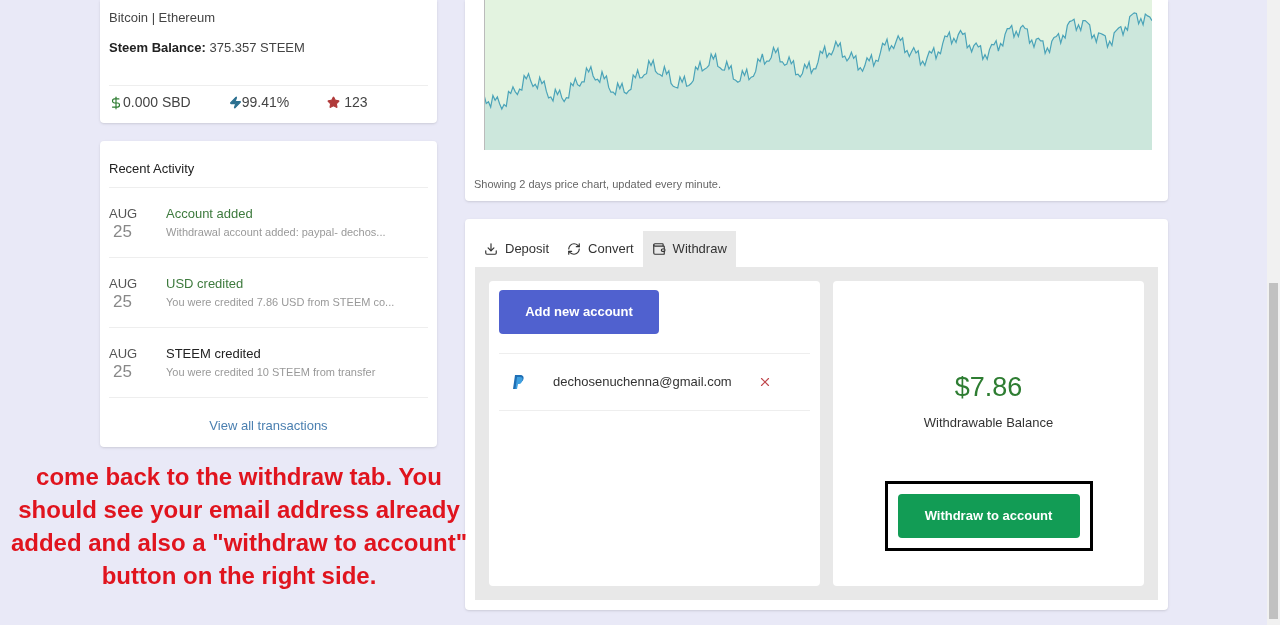  What do you see at coordinates (214, 354) in the screenshot?
I see `activity-title: STEEM credited` at bounding box center [214, 354].